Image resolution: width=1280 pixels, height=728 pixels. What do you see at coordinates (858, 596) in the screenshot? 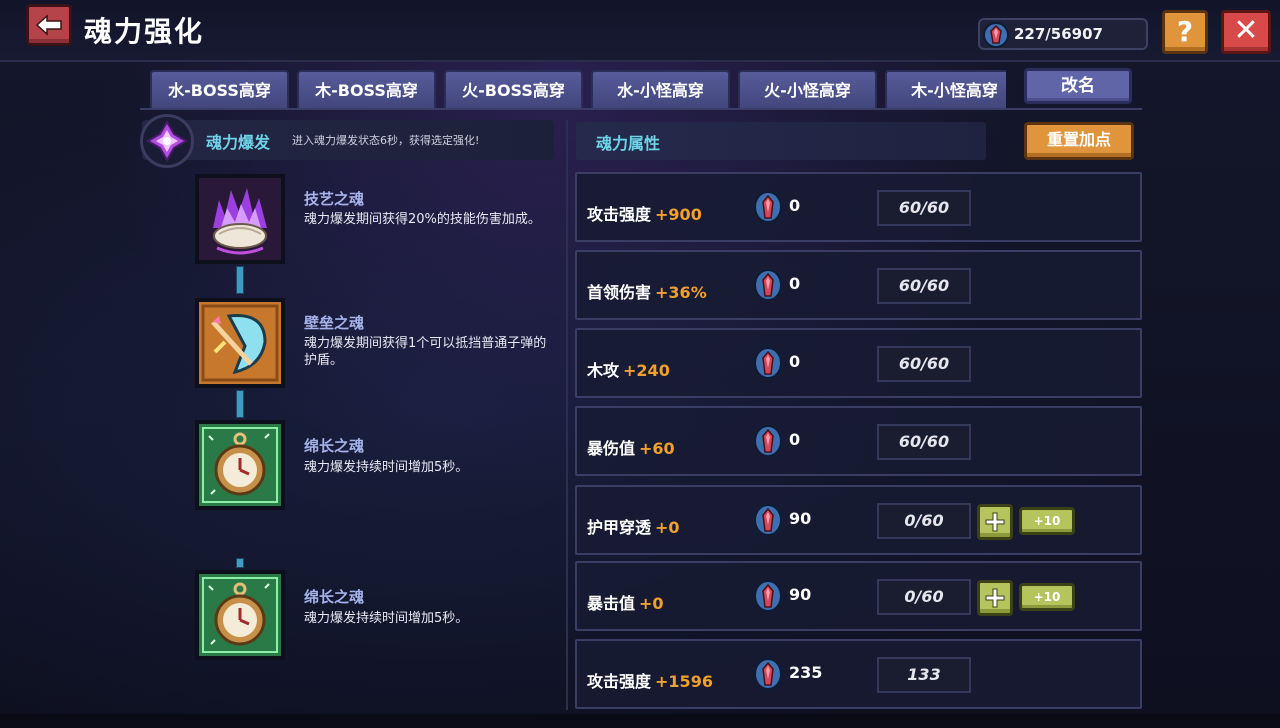
I see `attribute-row: 暴击值 +0 90 0/60 +10` at bounding box center [858, 596].